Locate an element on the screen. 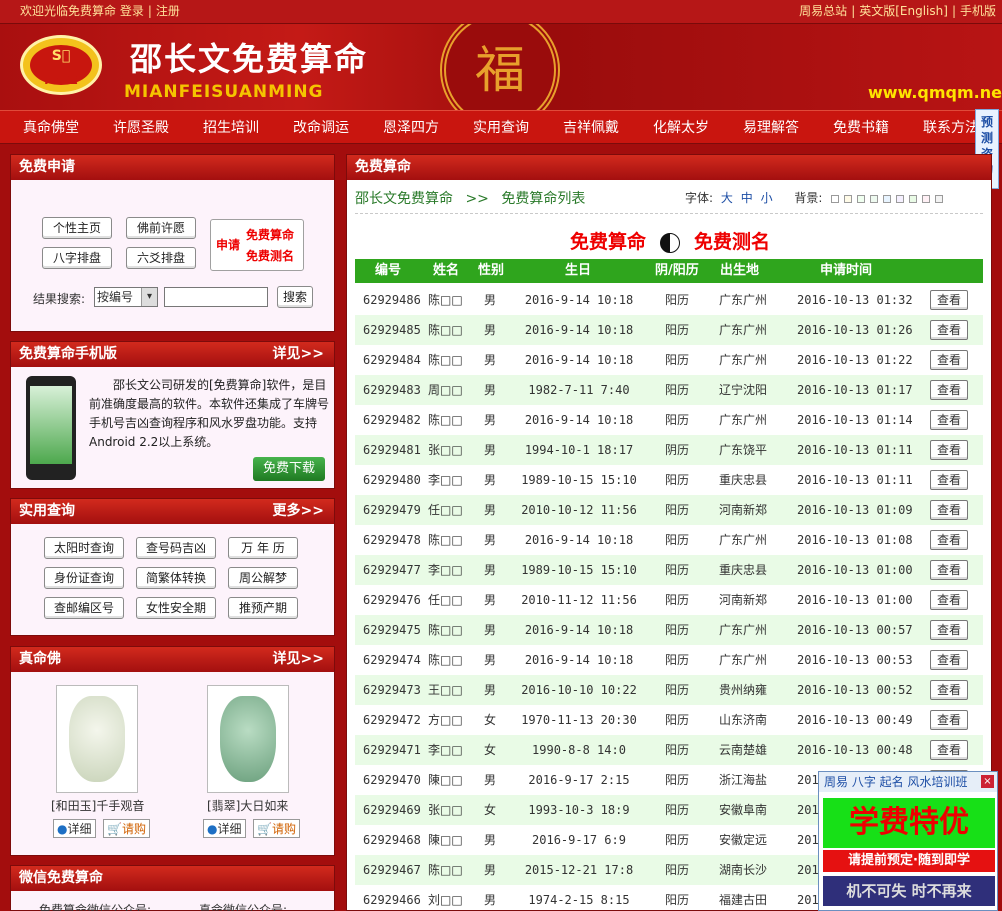 The image size is (1002, 911). nav-item: 吉祥佩戴 is located at coordinates (591, 128).